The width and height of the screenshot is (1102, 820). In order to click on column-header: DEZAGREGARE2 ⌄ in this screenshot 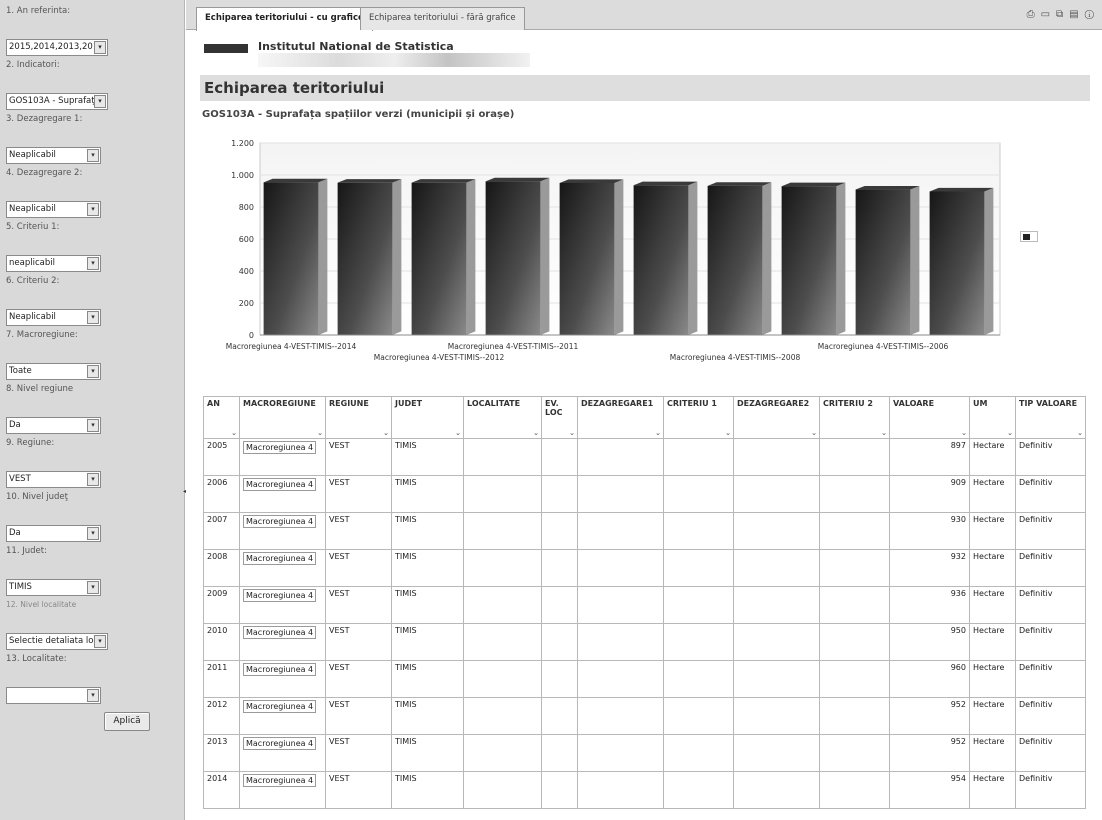, I will do `click(776, 417)`.